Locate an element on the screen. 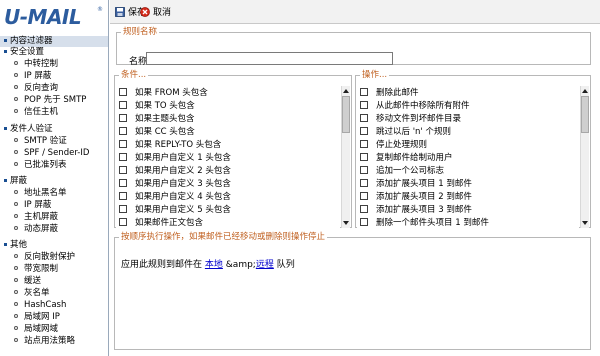 The width and height of the screenshot is (600, 356). list-item: 追加一个公司标志 is located at coordinates (400, 171).